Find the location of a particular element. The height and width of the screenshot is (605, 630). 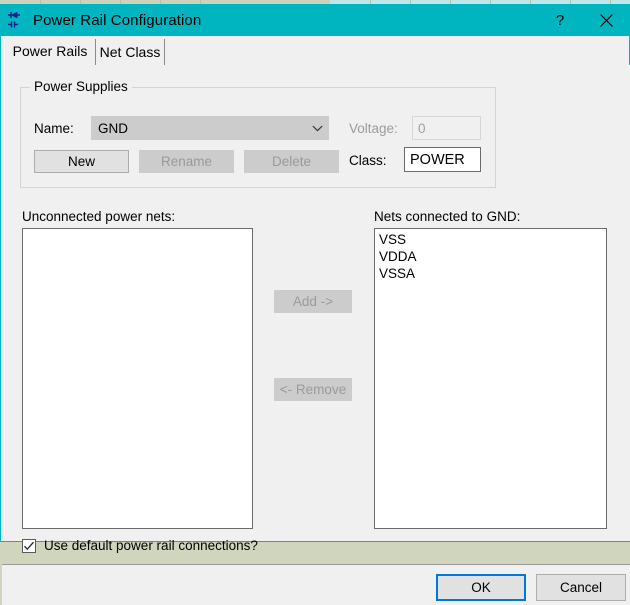

list-item: VSS is located at coordinates (490, 239).